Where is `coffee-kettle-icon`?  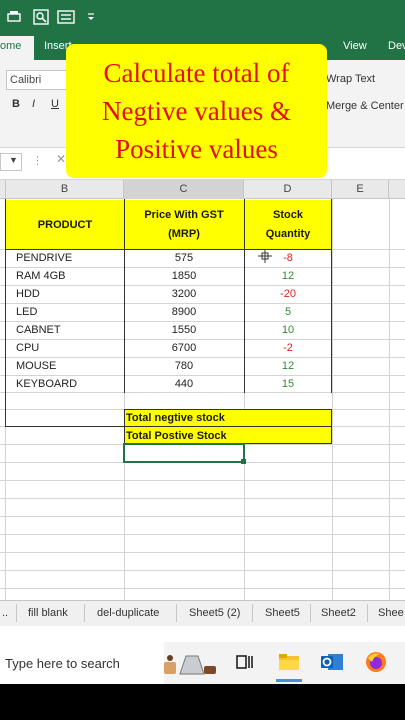
coffee-kettle-icon is located at coordinates (190, 663).